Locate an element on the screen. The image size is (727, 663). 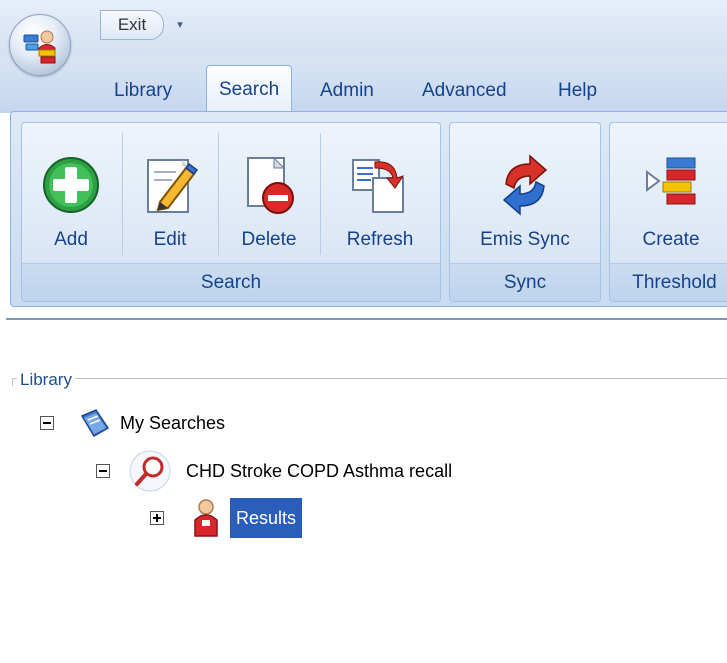
ribbon-group-threshold: Create Threshold is located at coordinates (668, 212).